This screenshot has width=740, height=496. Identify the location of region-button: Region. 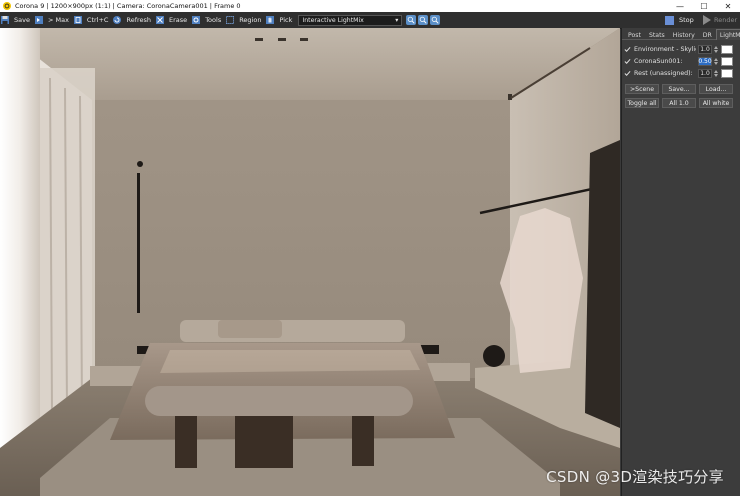
(243, 20).